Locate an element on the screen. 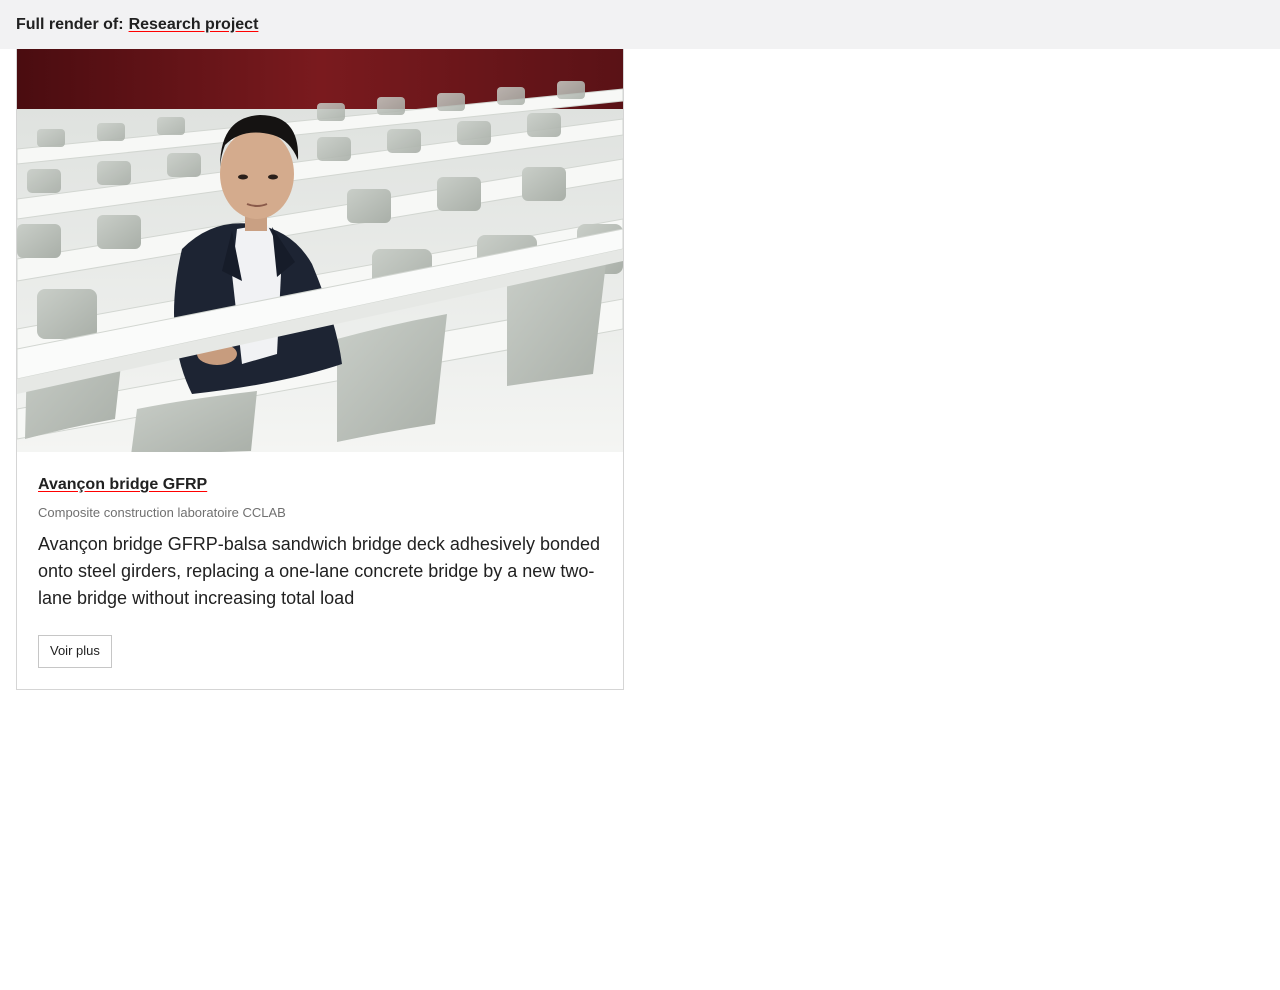  voir-plus-button: Voir plus is located at coordinates (75, 651).